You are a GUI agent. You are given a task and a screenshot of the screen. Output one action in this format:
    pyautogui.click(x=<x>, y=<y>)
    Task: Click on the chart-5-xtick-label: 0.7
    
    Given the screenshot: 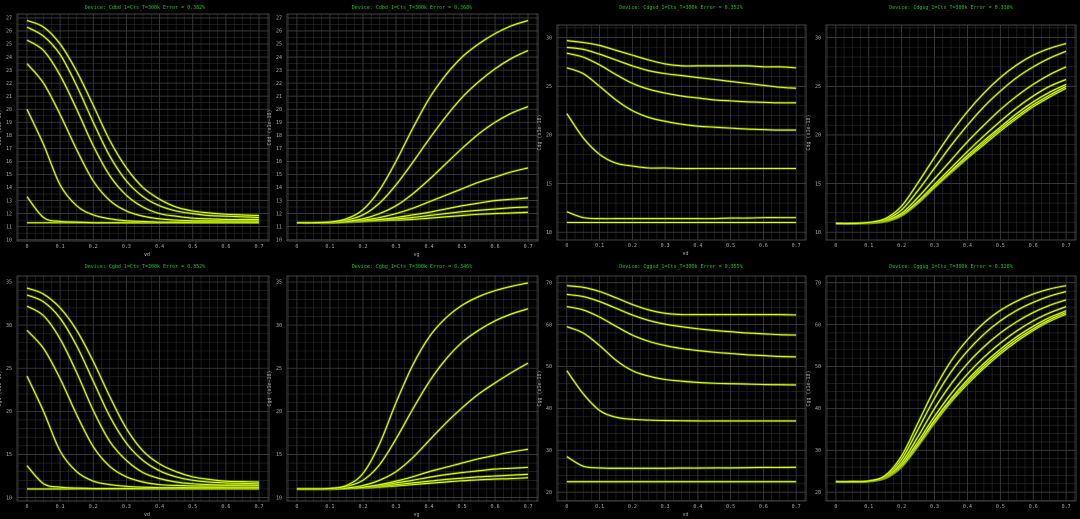 What is the action you would take?
    pyautogui.click(x=259, y=507)
    